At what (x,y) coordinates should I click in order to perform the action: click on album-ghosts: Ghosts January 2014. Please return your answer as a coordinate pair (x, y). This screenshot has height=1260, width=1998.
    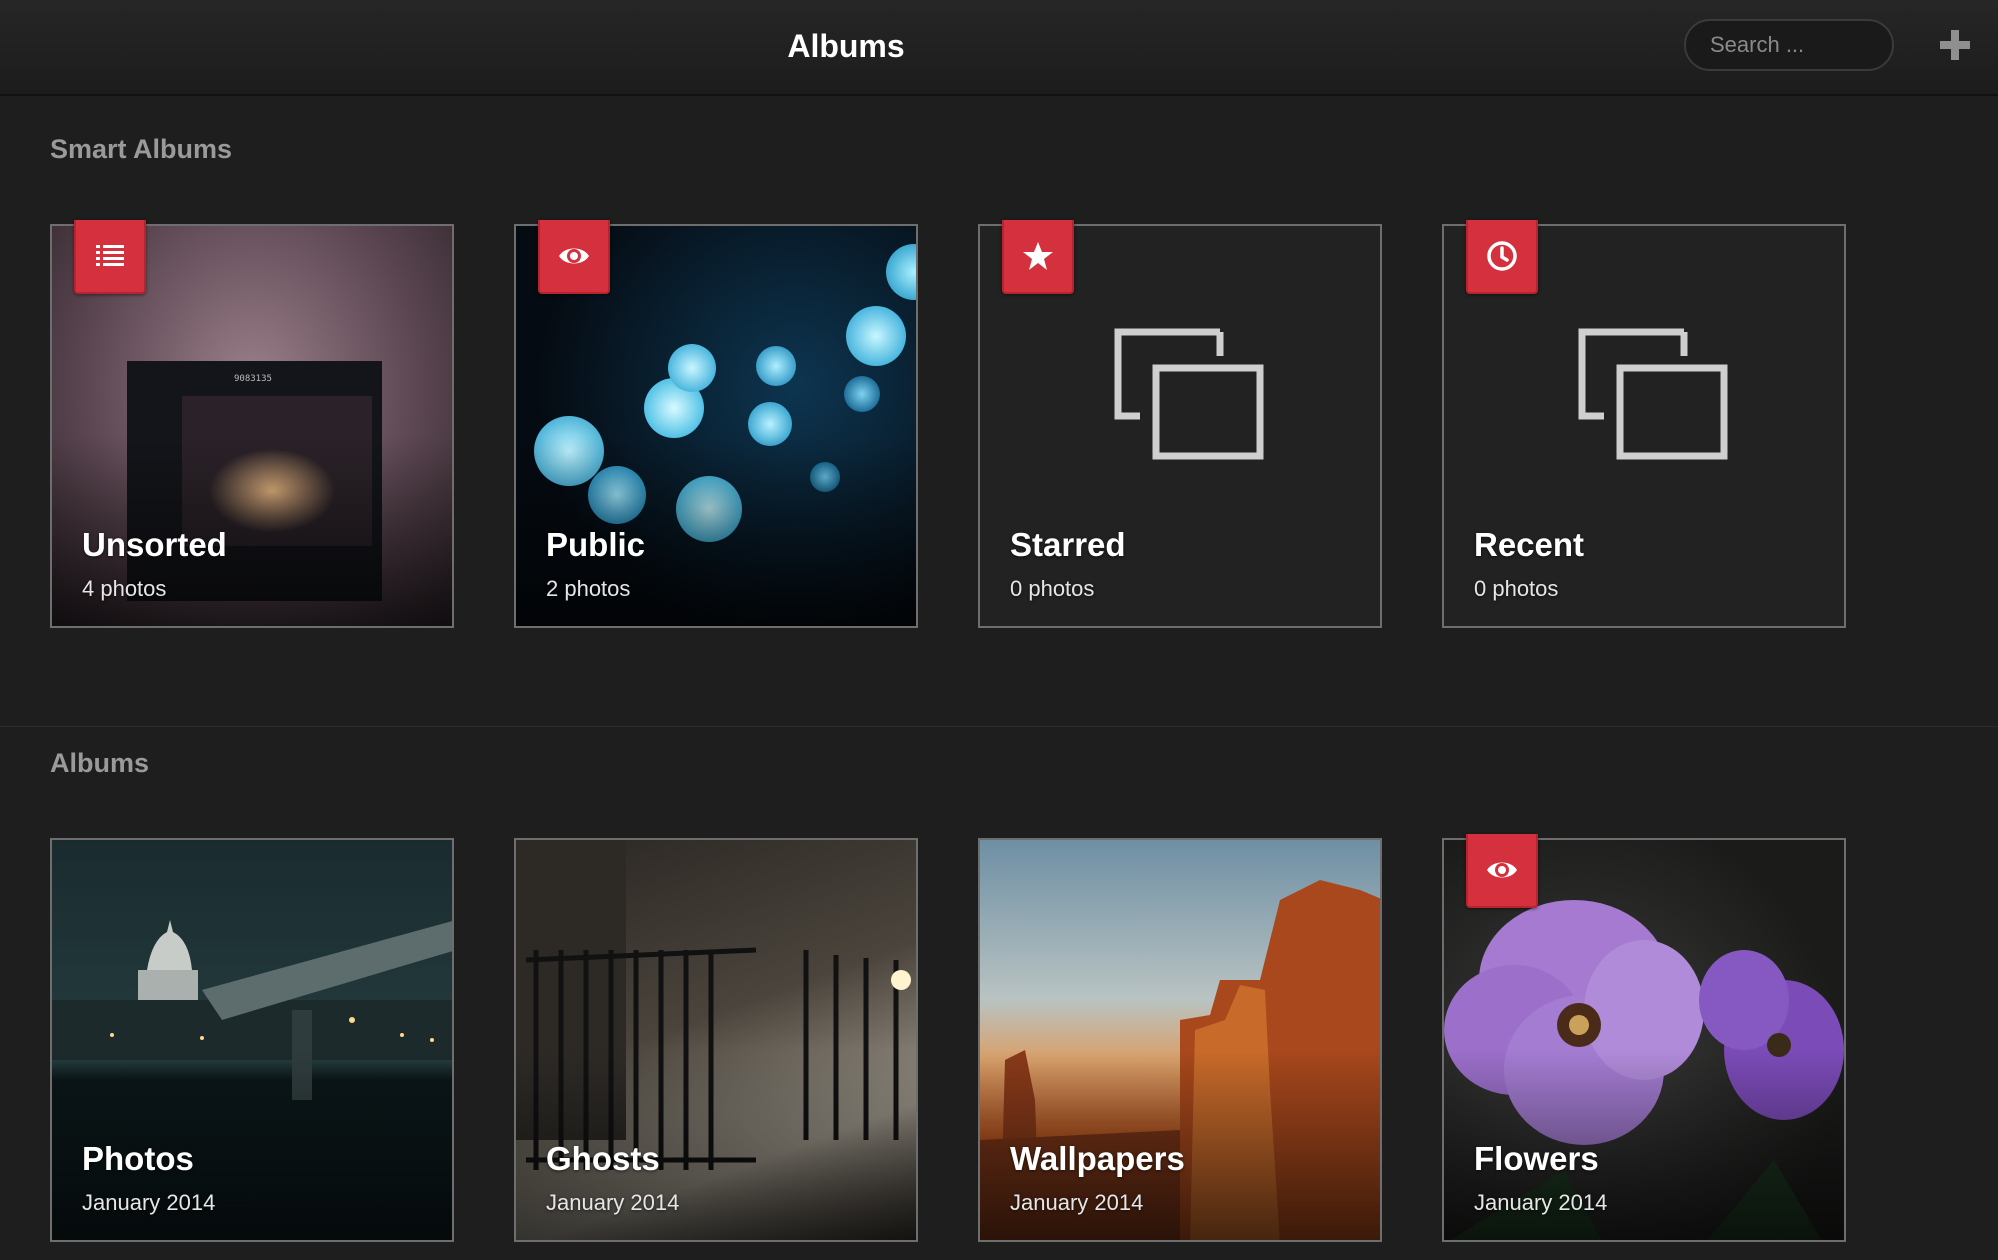
    Looking at the image, I should click on (716, 1040).